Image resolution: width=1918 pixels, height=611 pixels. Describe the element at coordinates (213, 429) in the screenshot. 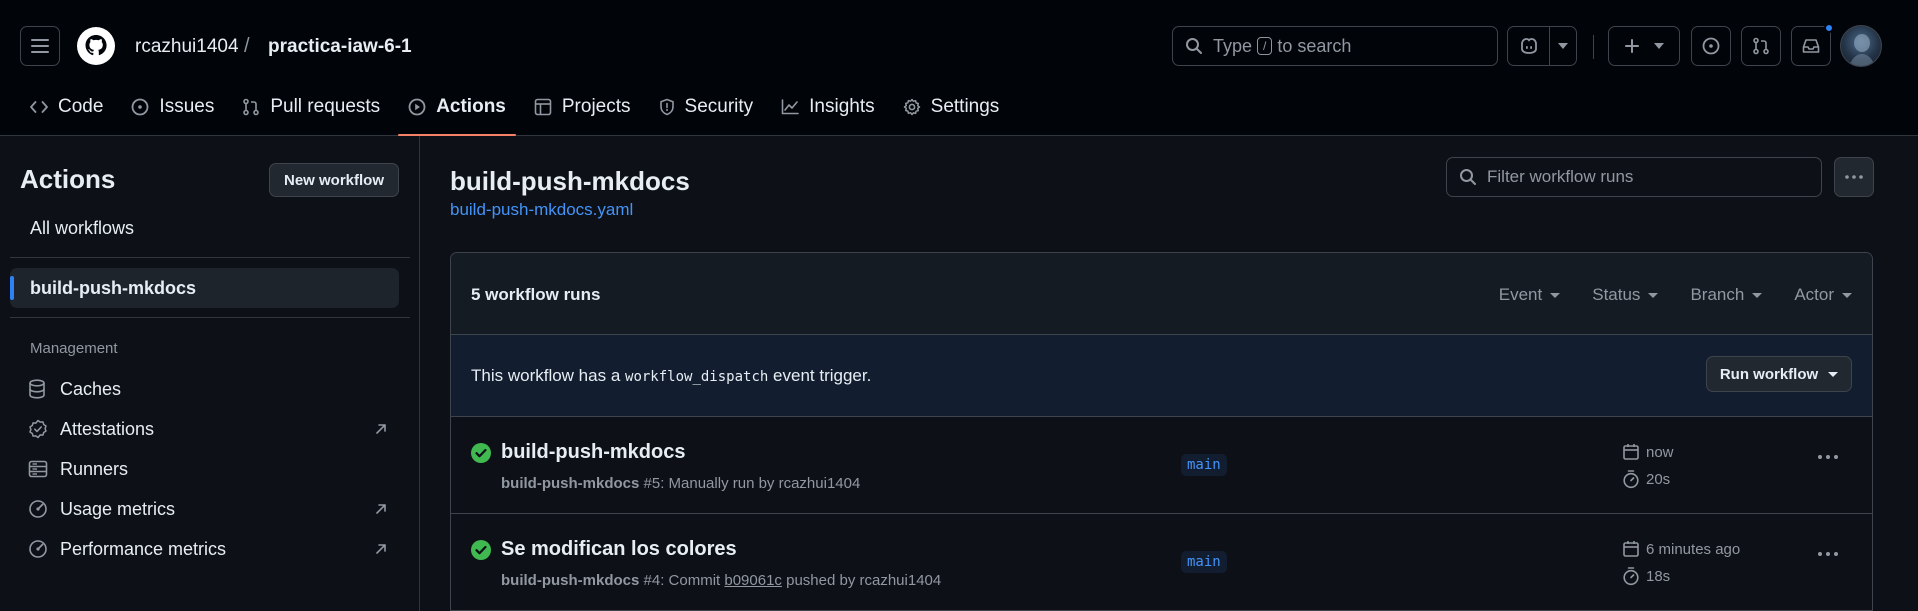

I see `sidebar-item-attestations: Attestations` at that location.